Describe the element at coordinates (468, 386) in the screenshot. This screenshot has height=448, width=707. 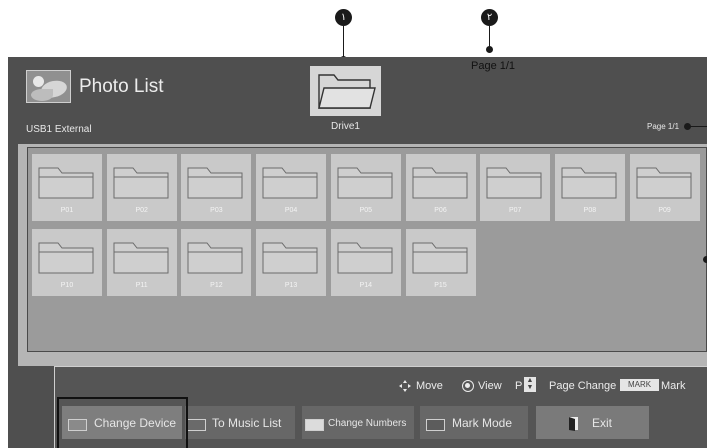
I see `view-radio-icon` at that location.